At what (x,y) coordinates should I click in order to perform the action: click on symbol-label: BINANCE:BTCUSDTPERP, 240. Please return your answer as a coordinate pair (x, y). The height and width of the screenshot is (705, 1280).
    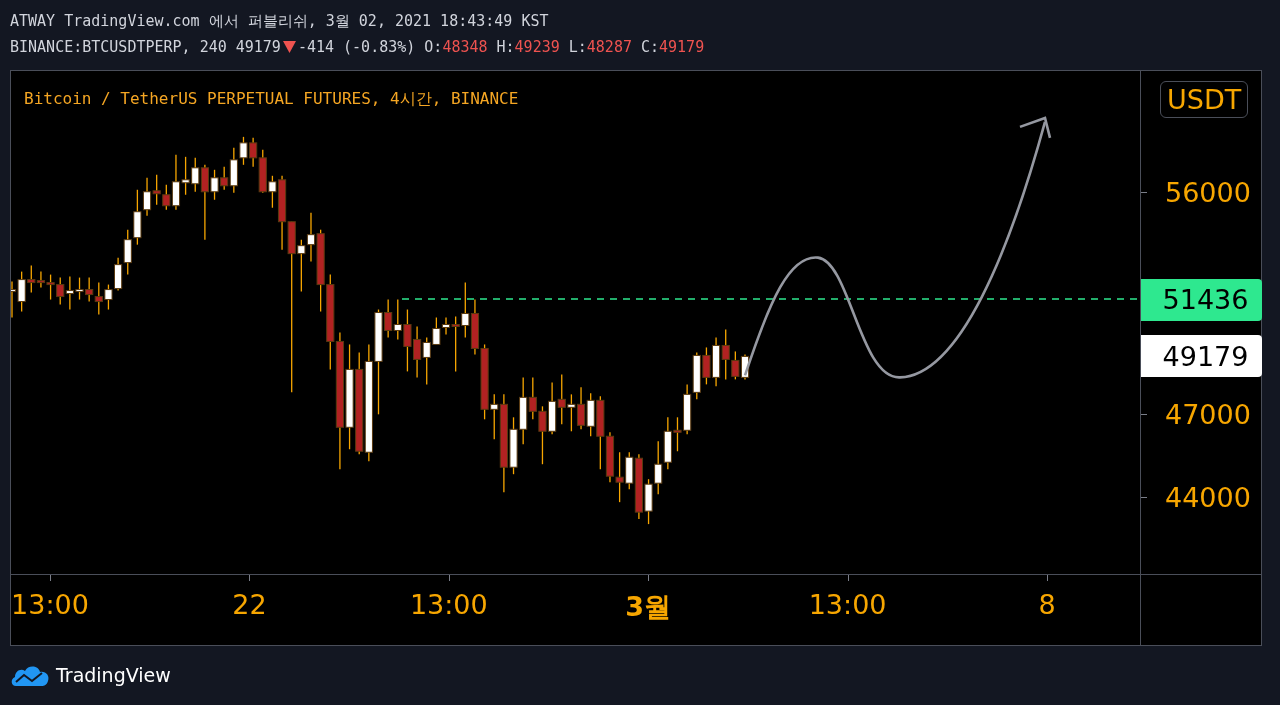
    Looking at the image, I should click on (118, 47).